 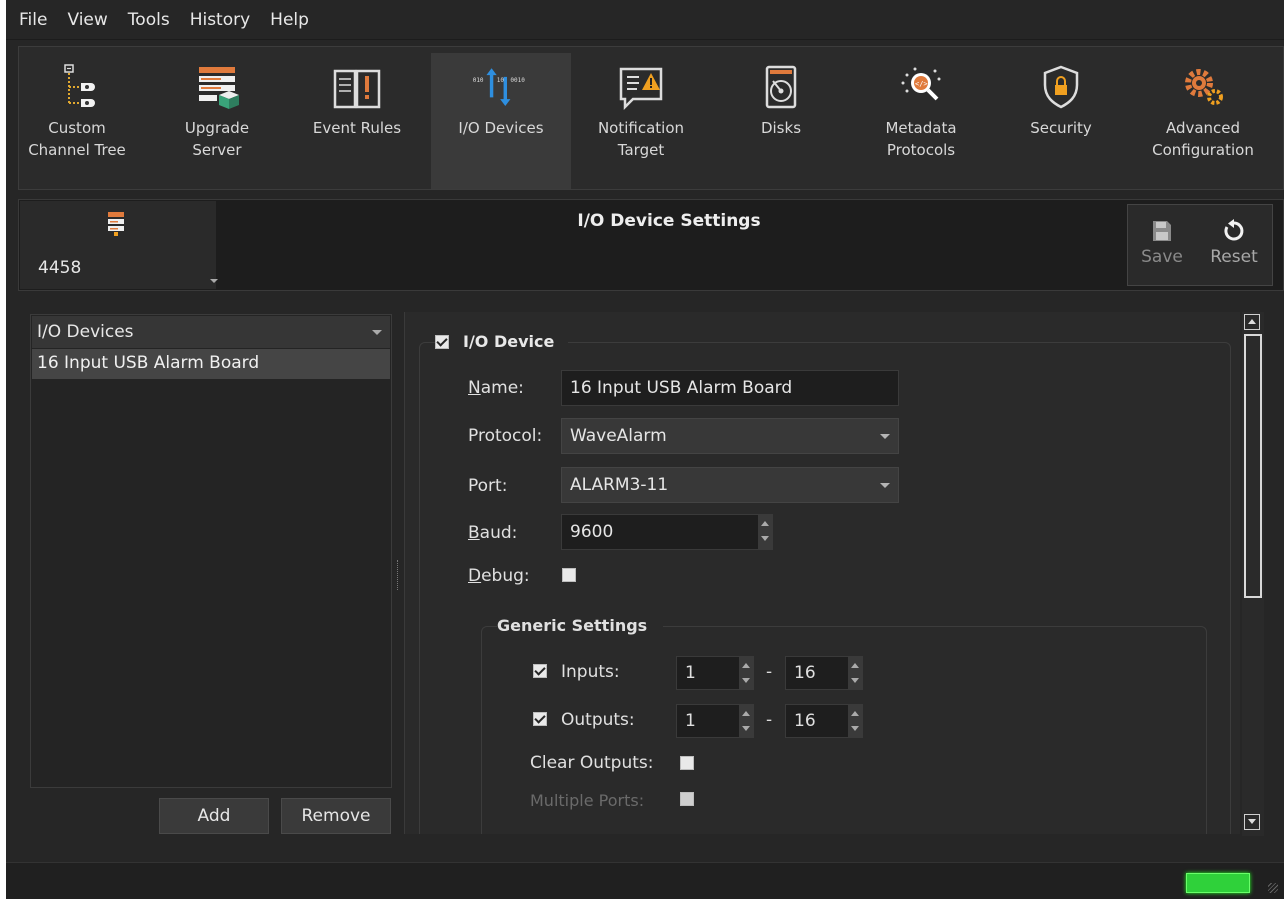 I want to click on toolbar-custom-channel-tree: Custom Channel Tree, so click(x=77, y=121).